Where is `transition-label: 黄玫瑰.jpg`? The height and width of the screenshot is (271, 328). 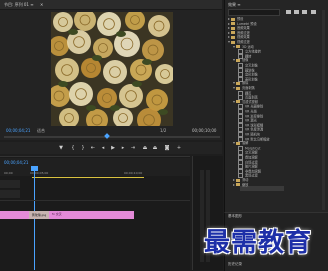 transition-label: 黄玫瑰.jpg is located at coordinates (39, 215).